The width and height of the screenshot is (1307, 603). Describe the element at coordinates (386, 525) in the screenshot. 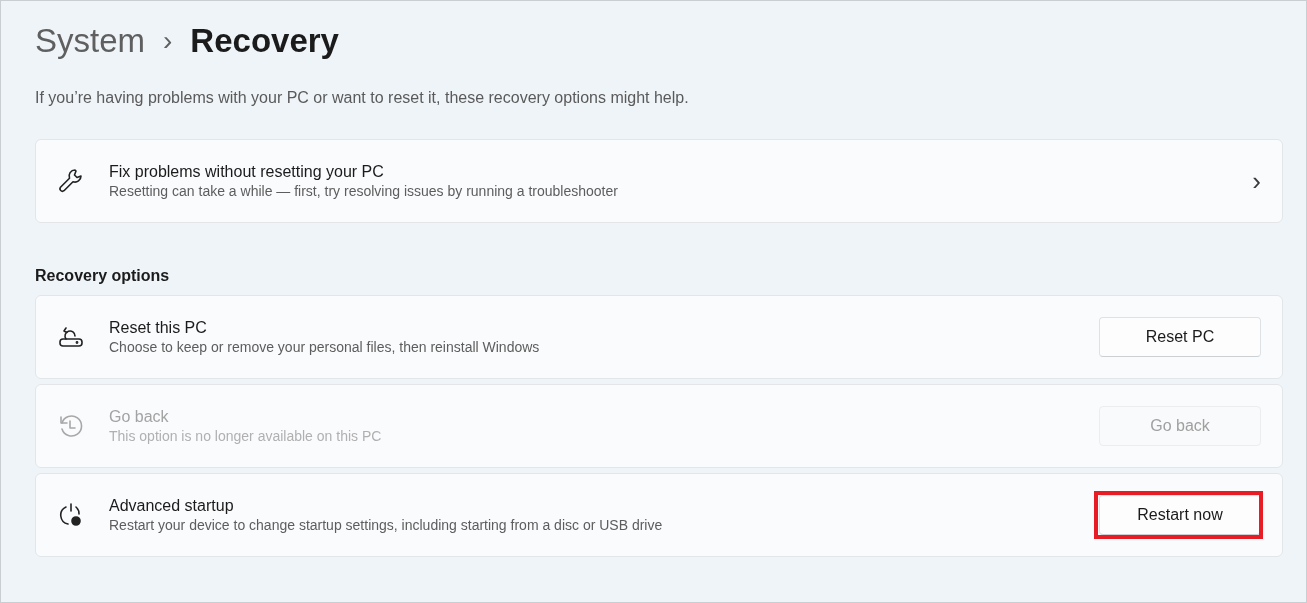

I see `option-subtitle: Restart your device to change startup settings, including starting from a disc or USB drive` at that location.